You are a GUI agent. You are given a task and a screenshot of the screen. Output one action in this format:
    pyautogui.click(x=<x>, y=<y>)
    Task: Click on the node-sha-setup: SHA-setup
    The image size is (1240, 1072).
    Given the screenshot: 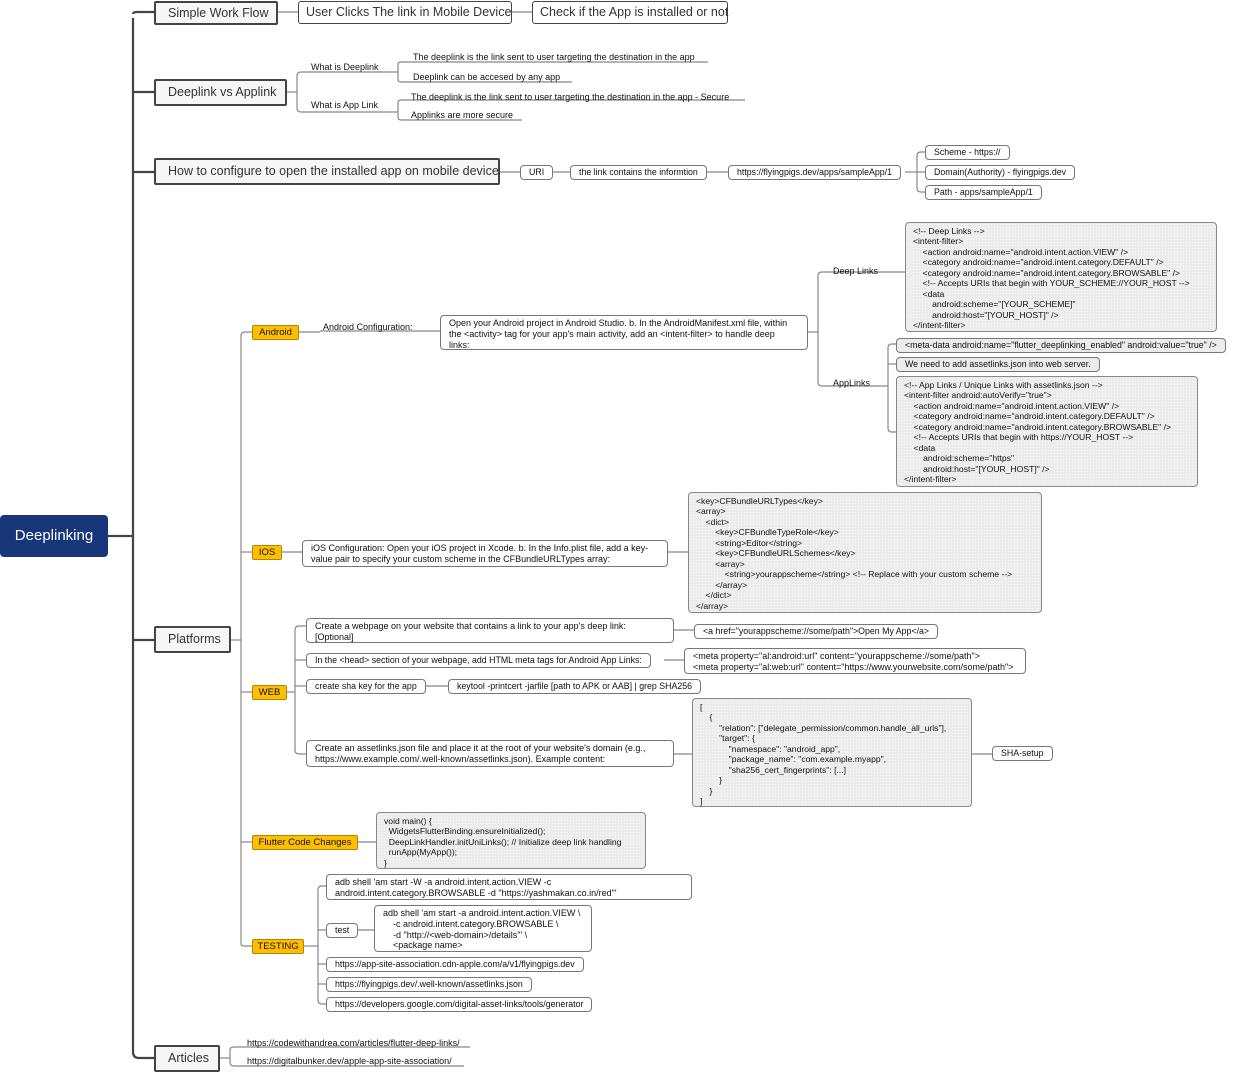 What is the action you would take?
    pyautogui.click(x=1022, y=753)
    